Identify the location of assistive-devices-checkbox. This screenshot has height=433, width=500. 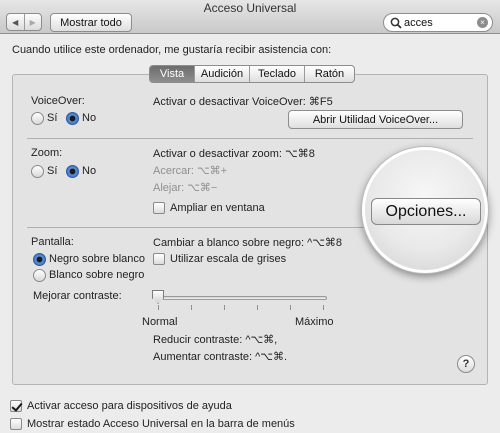
(16, 406).